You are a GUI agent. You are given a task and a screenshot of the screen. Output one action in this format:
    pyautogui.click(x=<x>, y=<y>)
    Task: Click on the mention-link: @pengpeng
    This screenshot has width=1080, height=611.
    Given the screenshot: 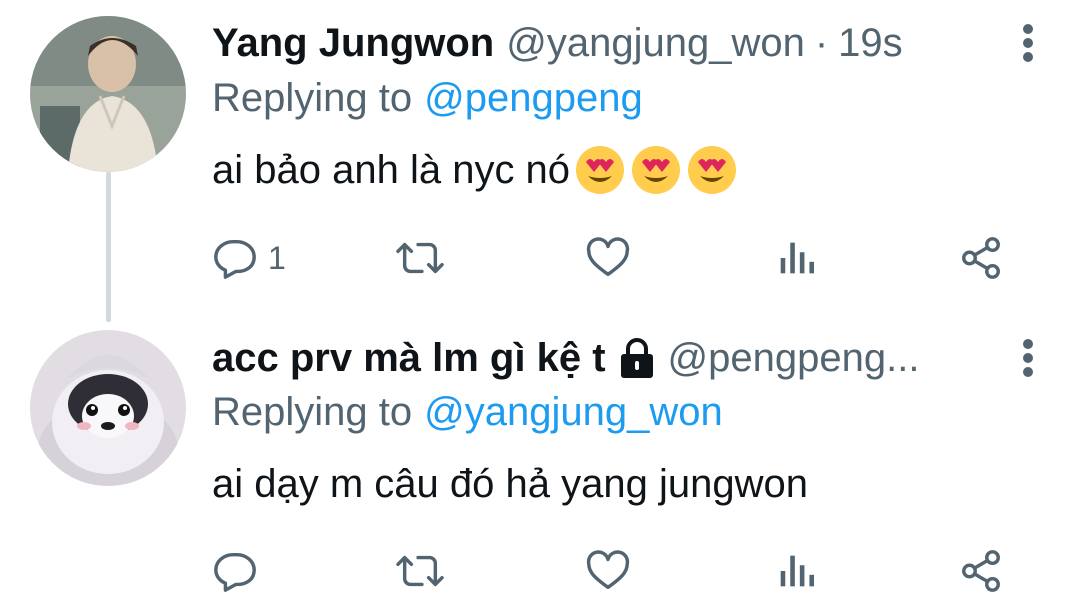 What is the action you would take?
    pyautogui.click(x=533, y=98)
    